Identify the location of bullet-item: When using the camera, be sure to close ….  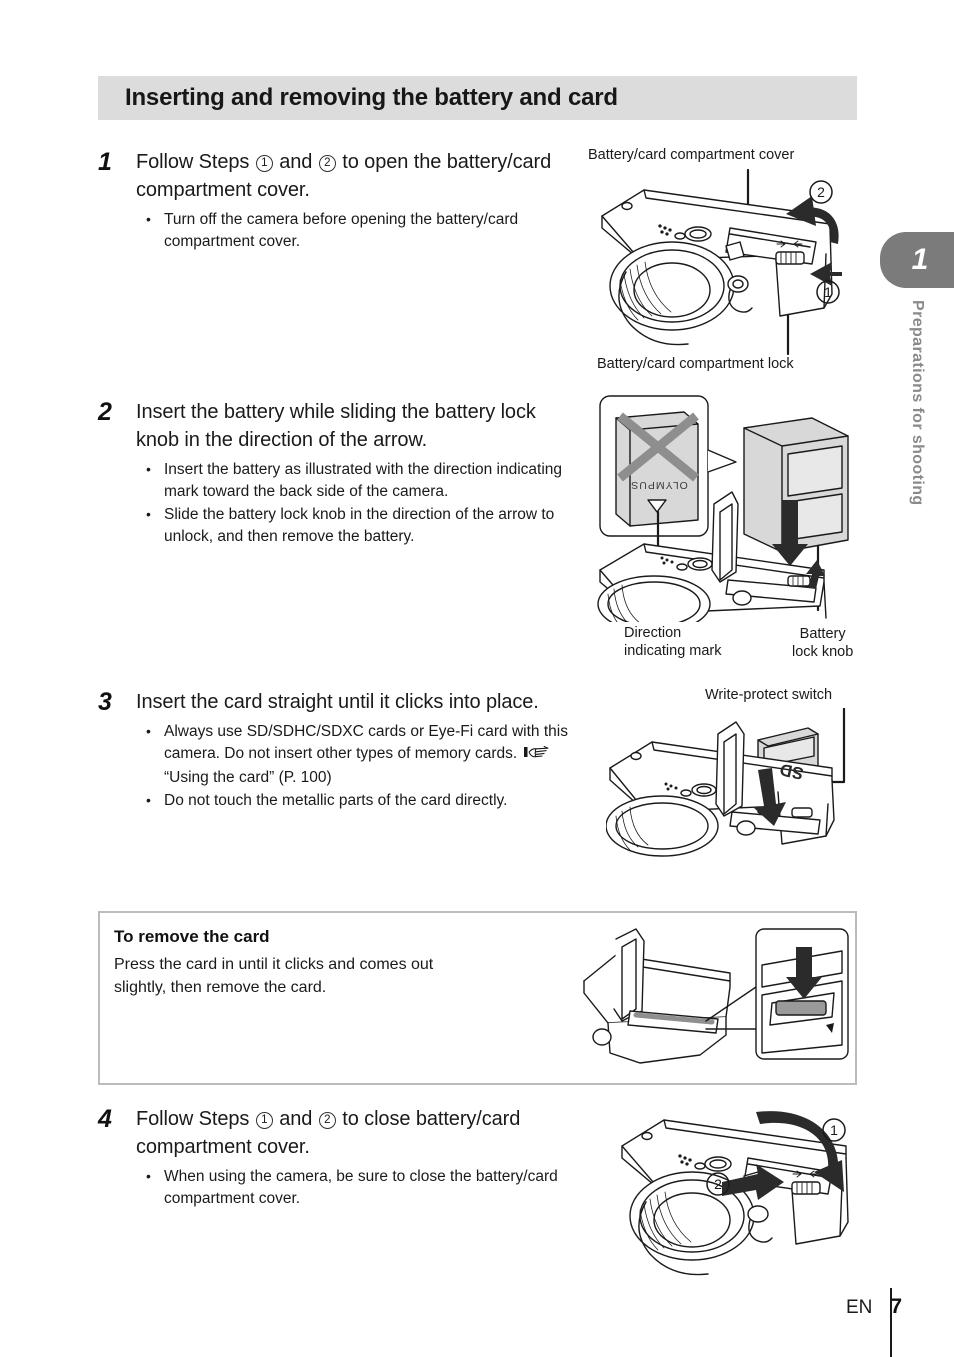
(357, 1187).